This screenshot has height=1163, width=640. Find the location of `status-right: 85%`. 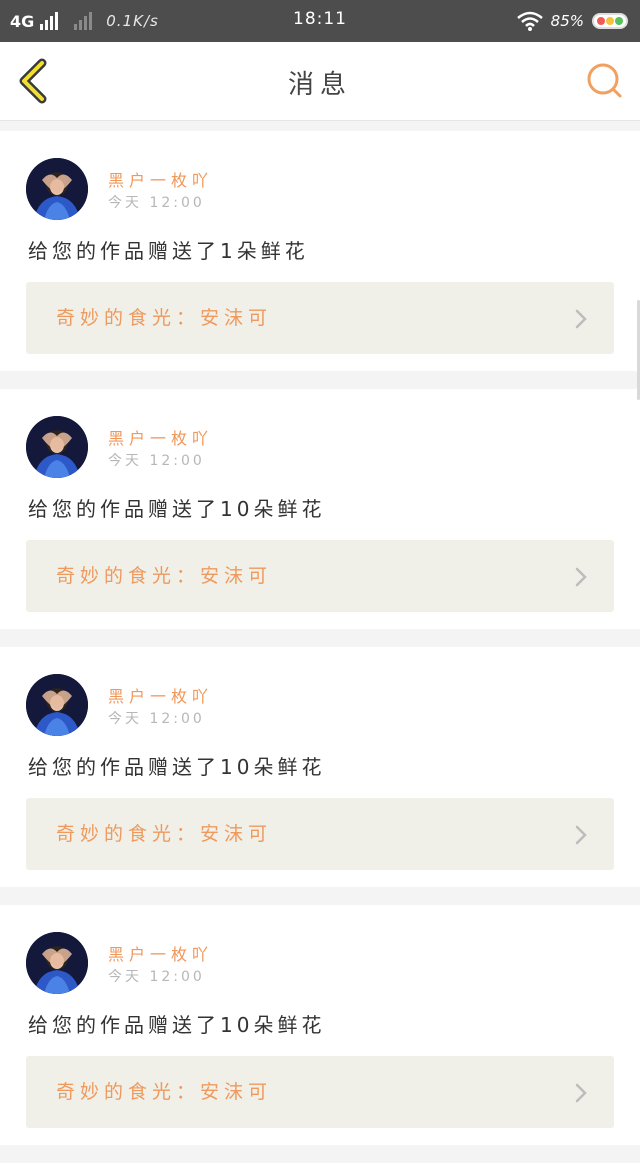

status-right: 85% is located at coordinates (572, 21).